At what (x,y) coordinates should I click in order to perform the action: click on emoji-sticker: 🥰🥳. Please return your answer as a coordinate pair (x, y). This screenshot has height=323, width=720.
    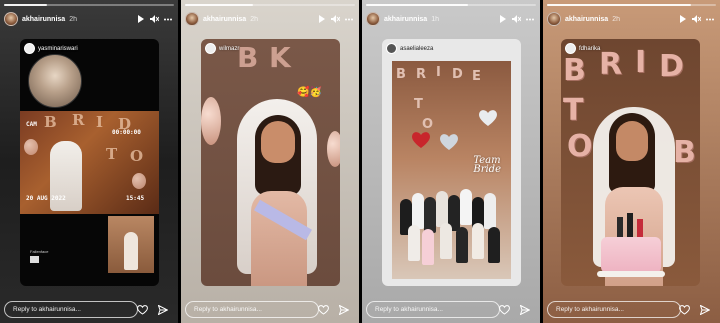
    Looking at the image, I should click on (309, 92).